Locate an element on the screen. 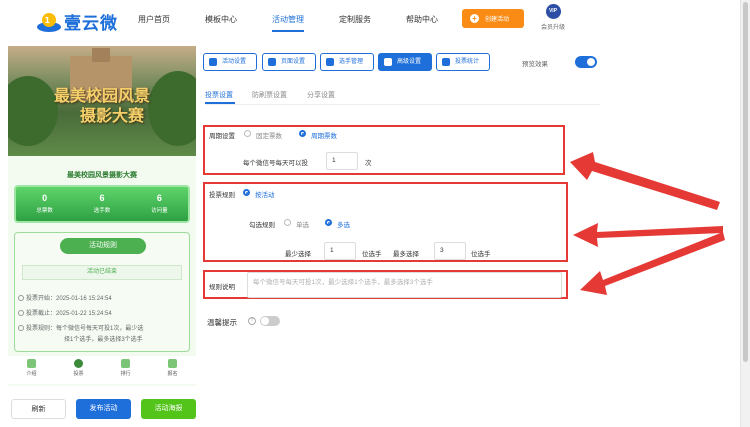  page-icon is located at coordinates (272, 62).